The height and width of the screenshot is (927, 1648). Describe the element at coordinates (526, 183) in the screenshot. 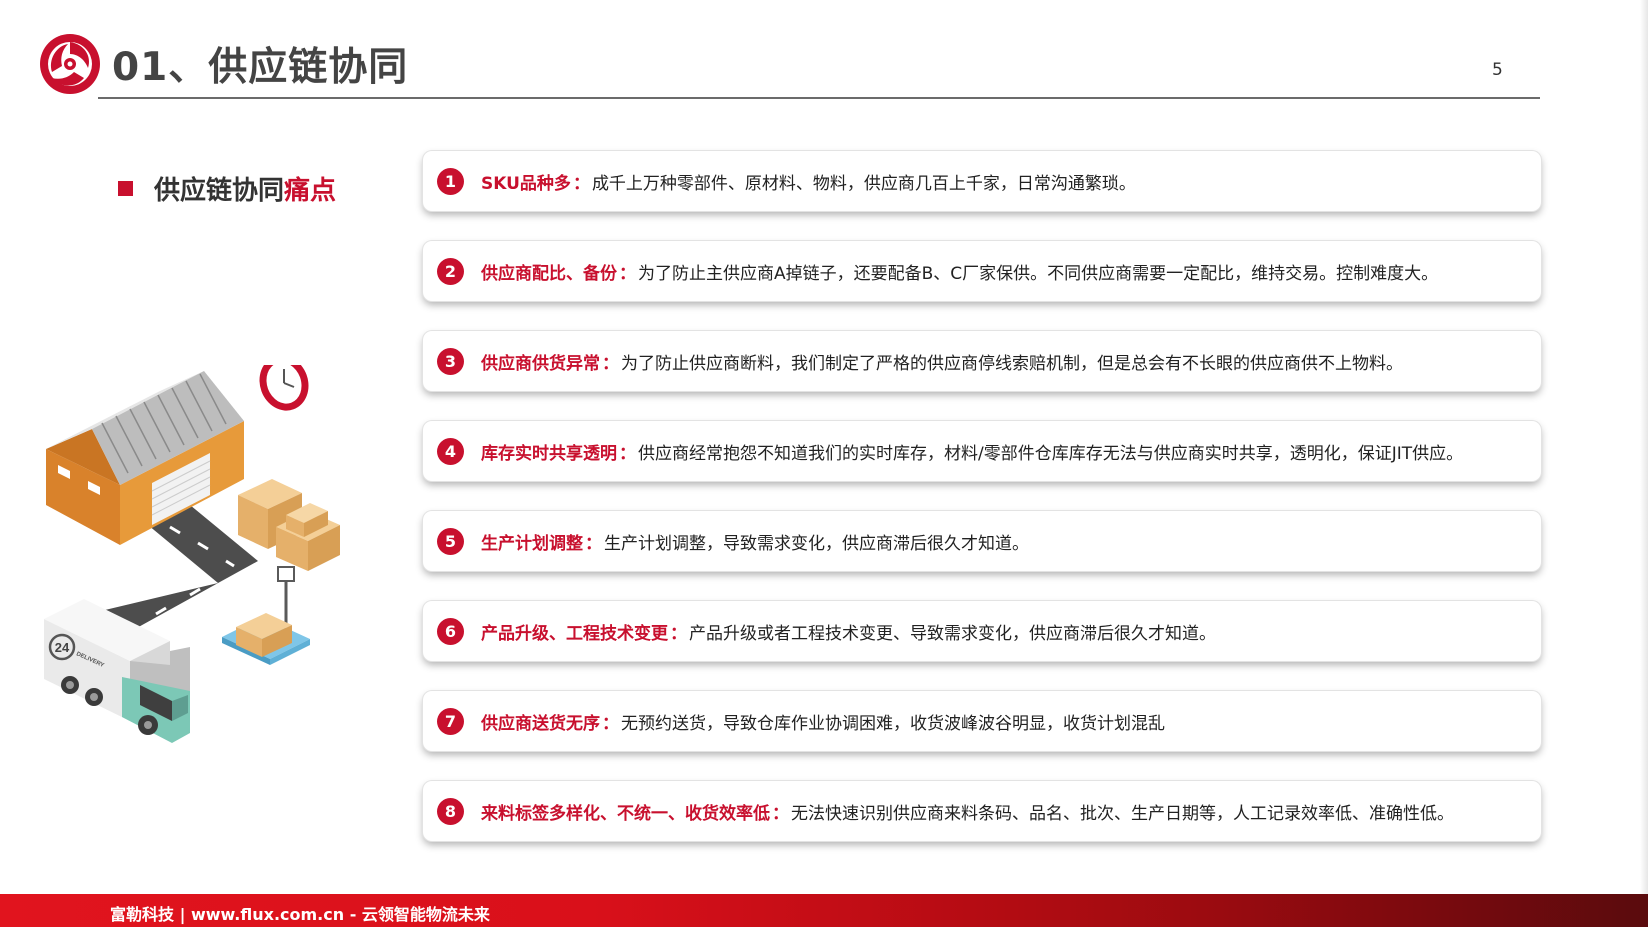

I see `pain-point-label: SKU品种多` at that location.